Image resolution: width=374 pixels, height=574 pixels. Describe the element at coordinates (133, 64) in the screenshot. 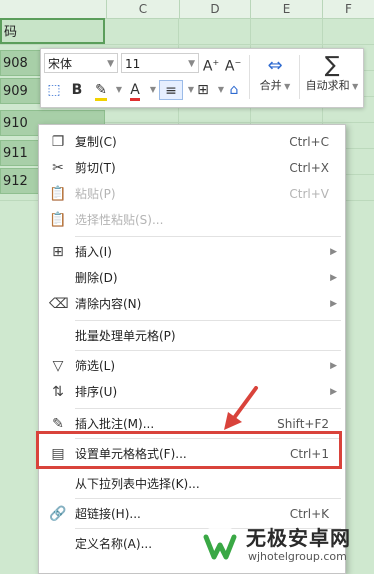

I see `font-size-value: 11` at that location.